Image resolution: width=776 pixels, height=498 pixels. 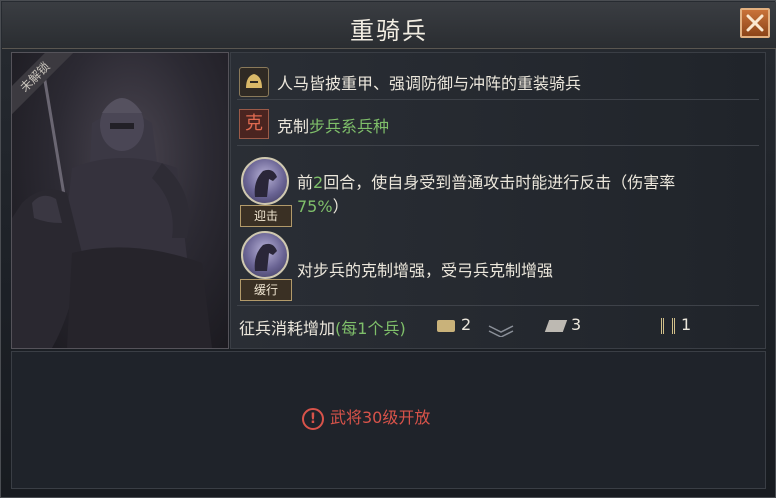 I want to click on close-button, so click(x=755, y=23).